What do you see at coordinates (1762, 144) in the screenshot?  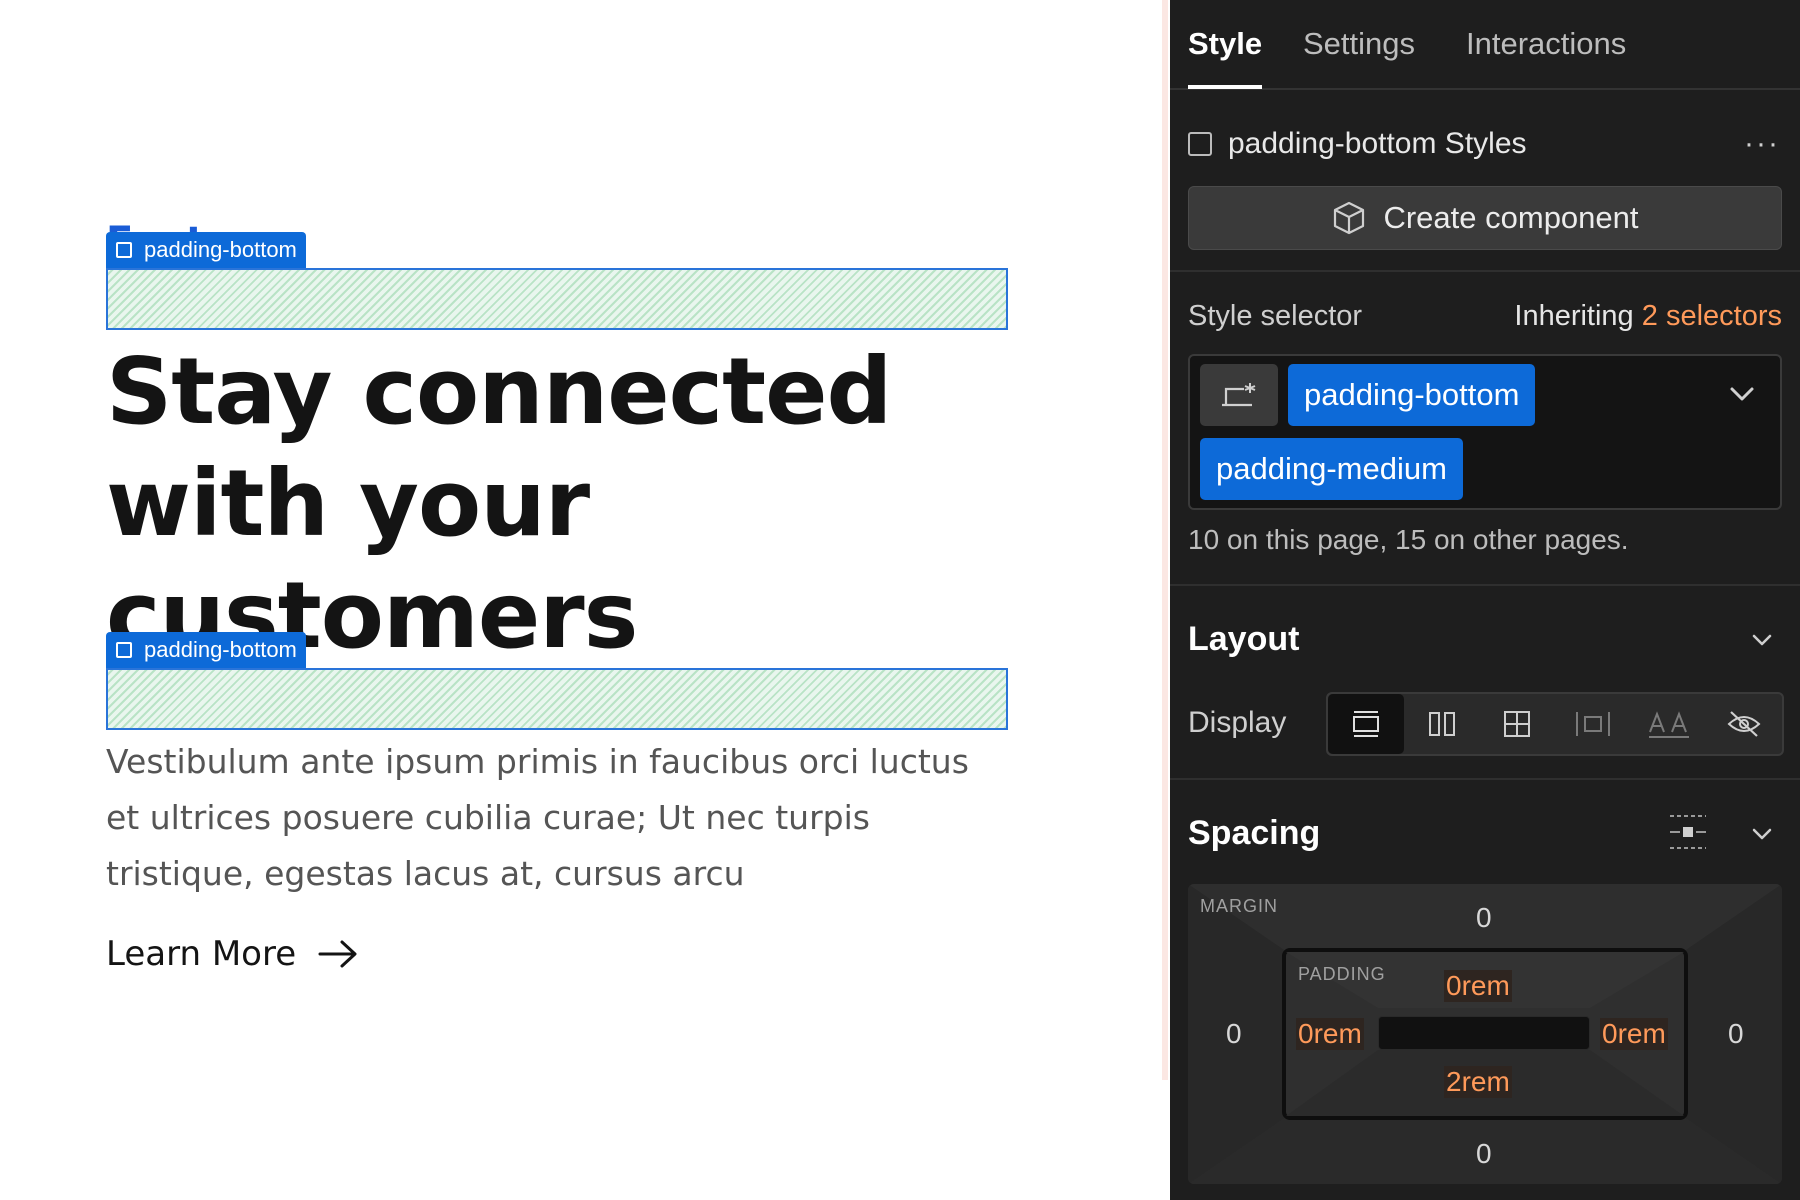 I see `more-options-icon: ···` at bounding box center [1762, 144].